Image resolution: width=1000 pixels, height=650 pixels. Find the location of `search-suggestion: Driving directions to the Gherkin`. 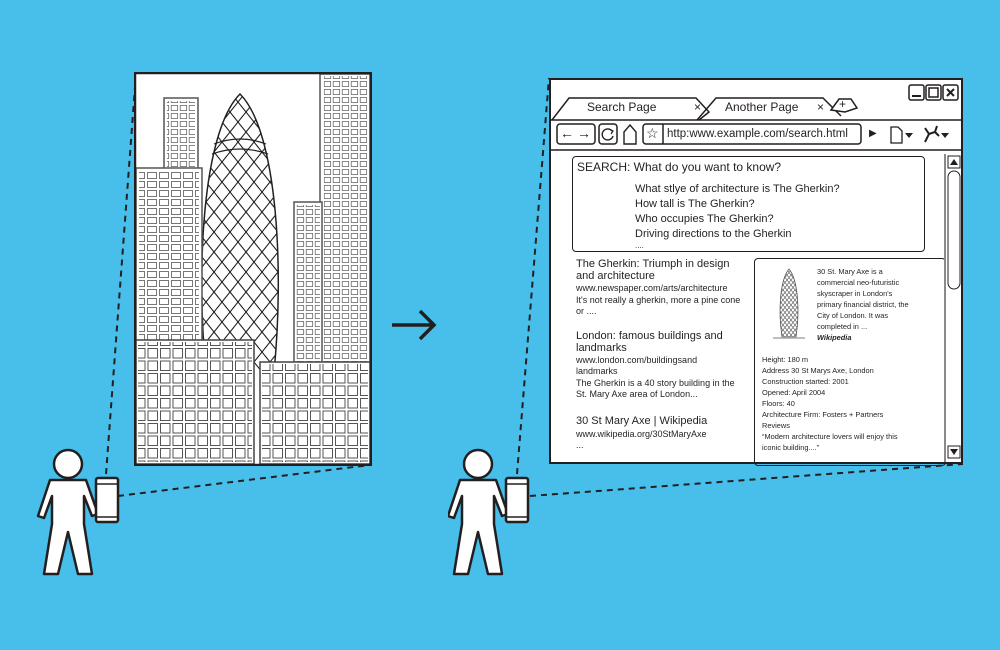

search-suggestion: Driving directions to the Gherkin is located at coordinates (713, 234).